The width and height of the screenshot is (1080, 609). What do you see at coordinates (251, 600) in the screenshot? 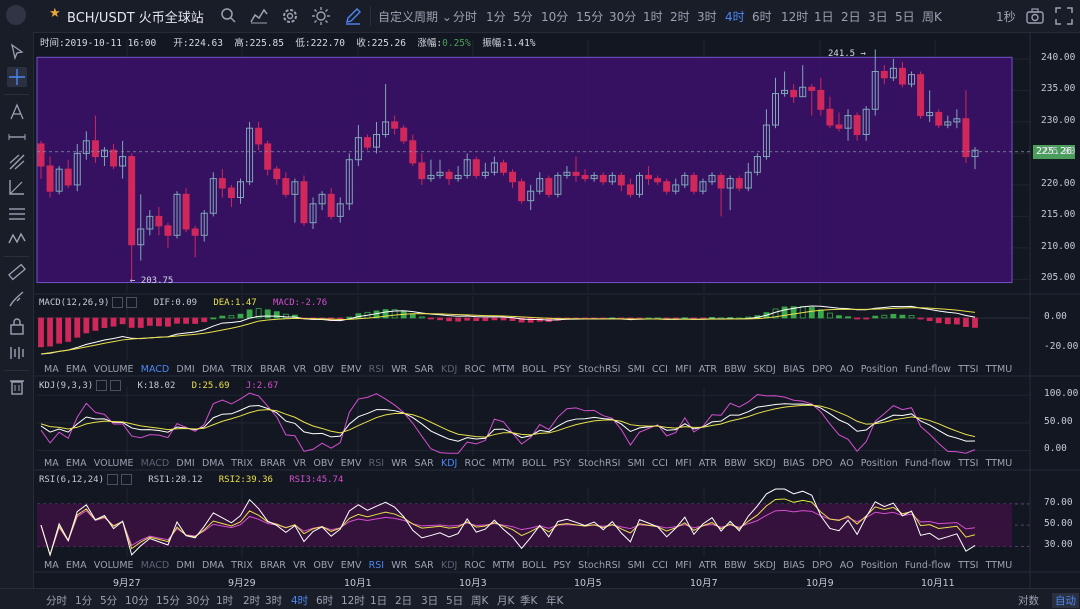
I see `bottom-period-2时: 2时` at bounding box center [251, 600].